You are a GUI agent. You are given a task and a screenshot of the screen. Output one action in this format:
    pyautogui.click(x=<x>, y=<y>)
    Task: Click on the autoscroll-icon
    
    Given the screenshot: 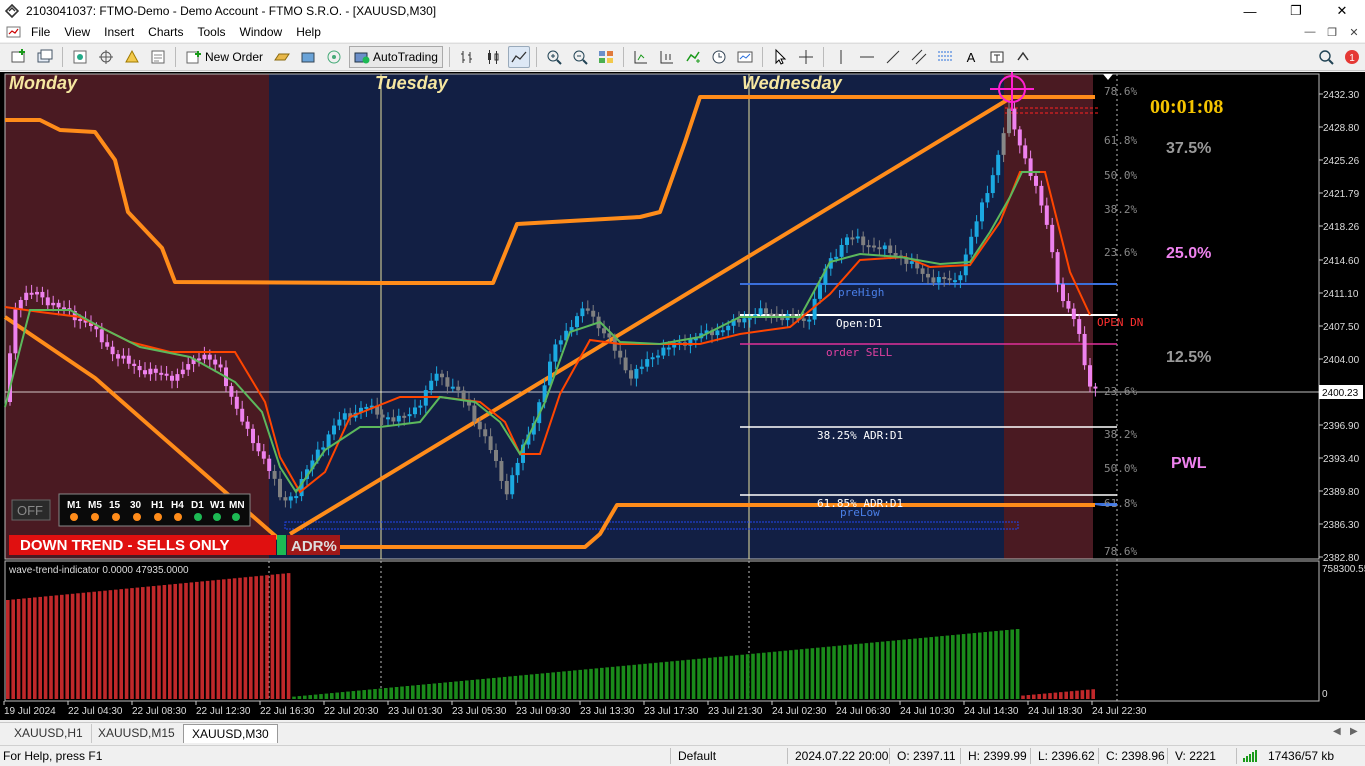 What is the action you would take?
    pyautogui.click(x=667, y=57)
    